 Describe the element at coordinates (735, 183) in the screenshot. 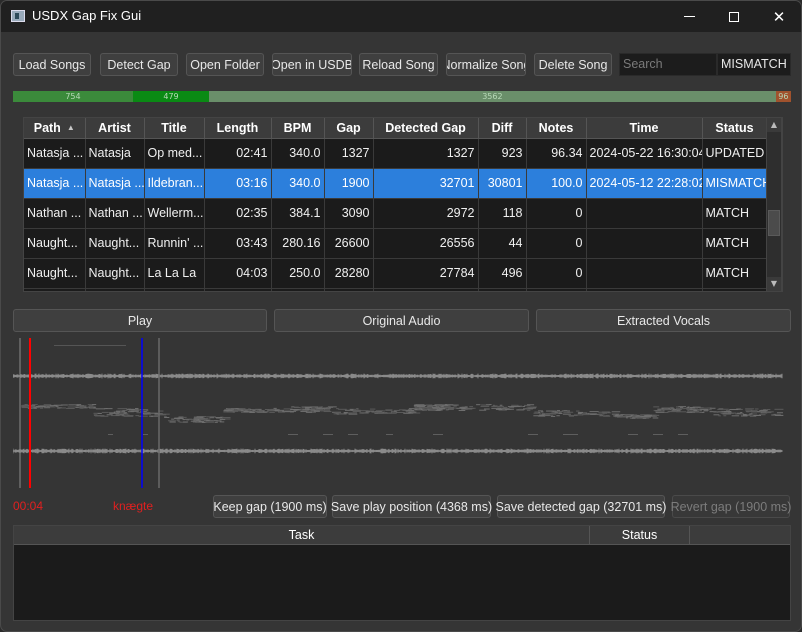

I see `cell-status: MISMATCH` at that location.